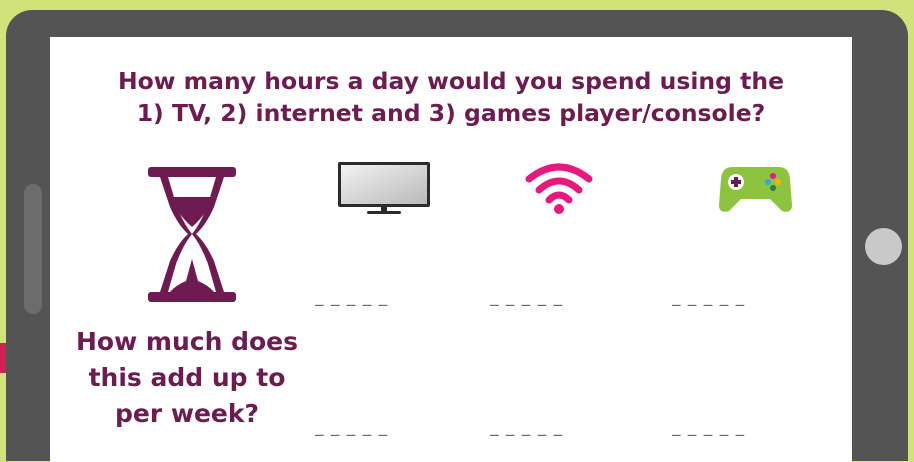 This screenshot has height=462, width=914. What do you see at coordinates (561, 297) in the screenshot?
I see `daily-internet-answer-blank: _ _ _ _ _` at bounding box center [561, 297].